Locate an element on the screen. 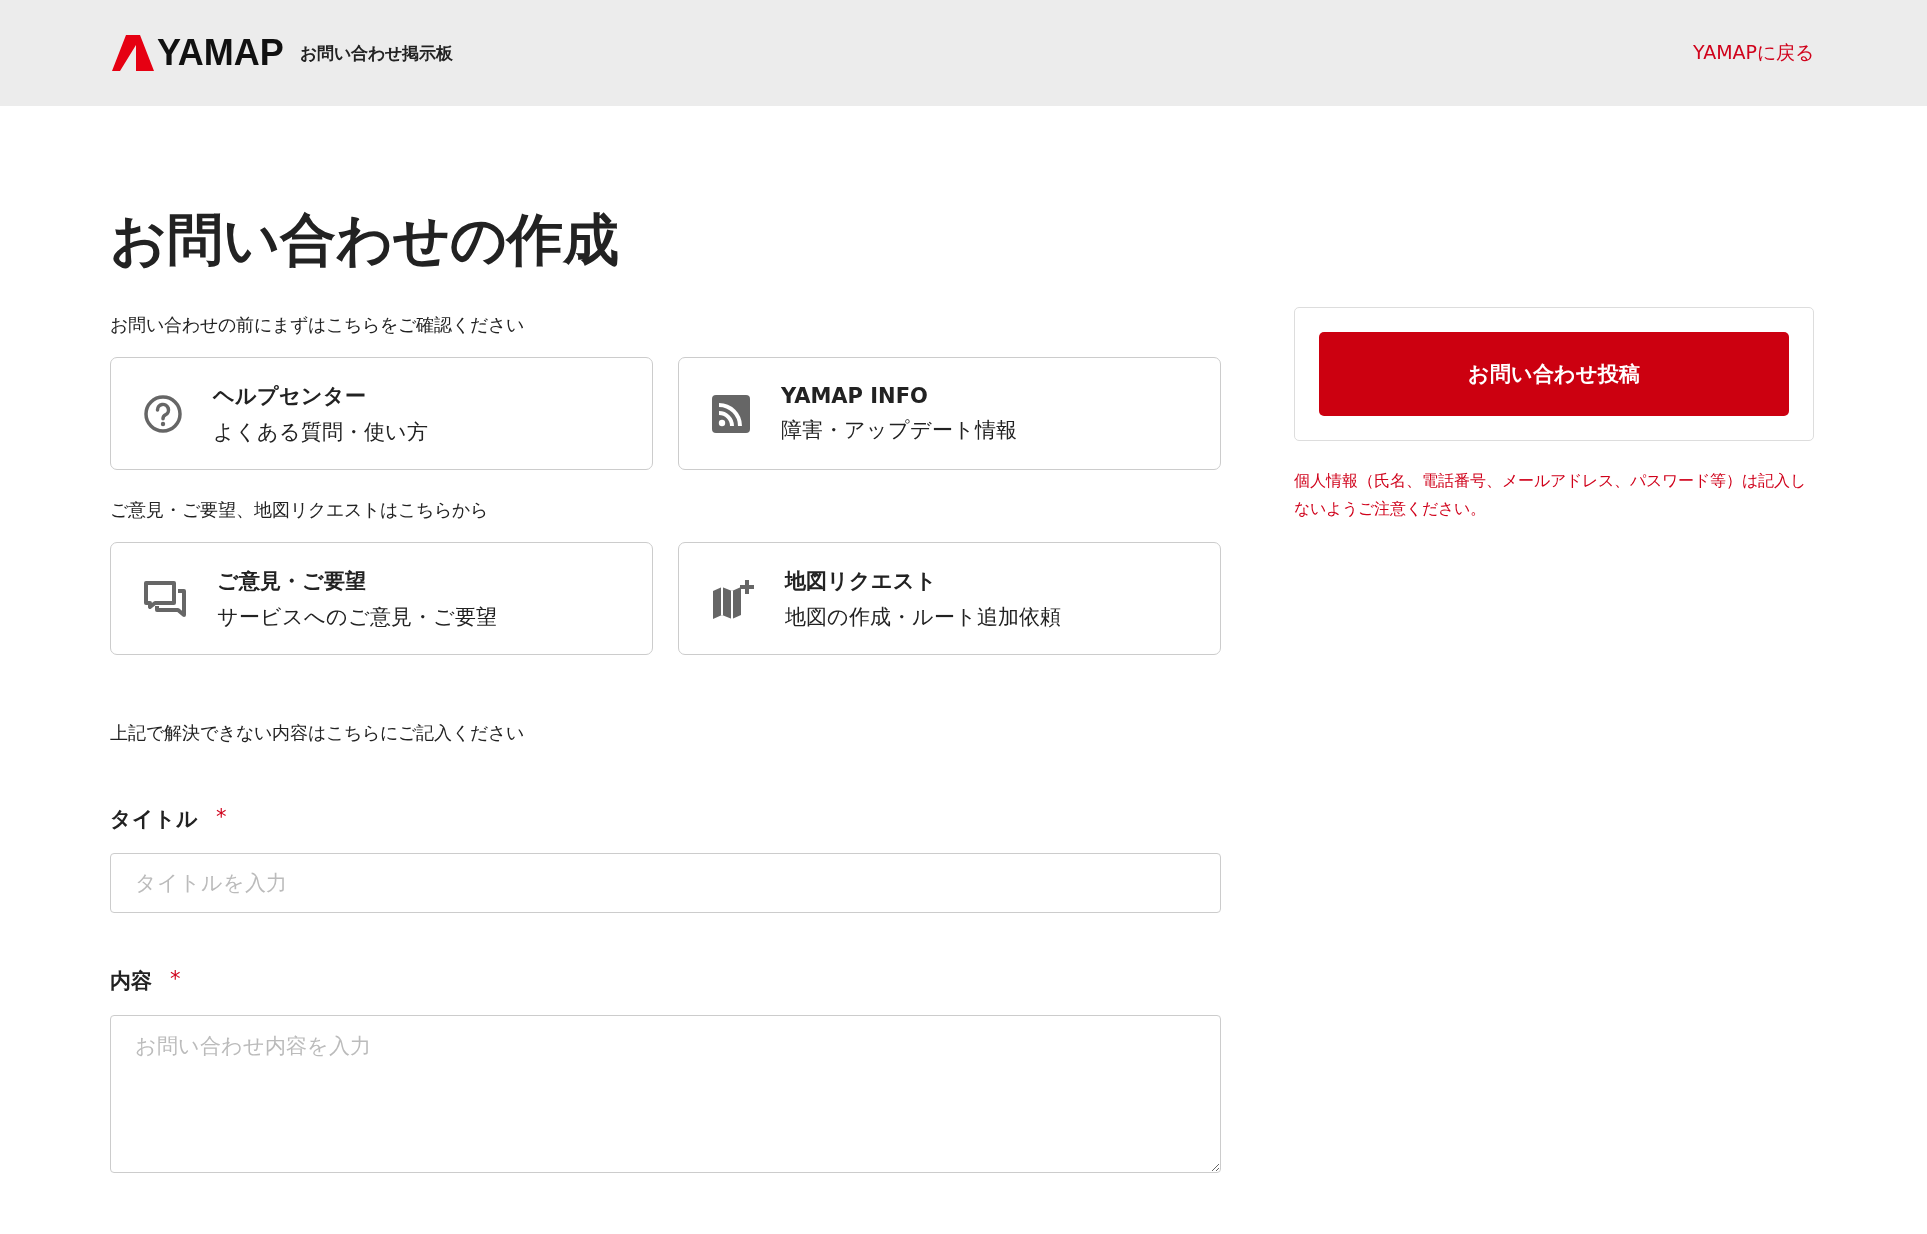  link-card: ヘルプセンター よくある質問・使い方 is located at coordinates (381, 414).